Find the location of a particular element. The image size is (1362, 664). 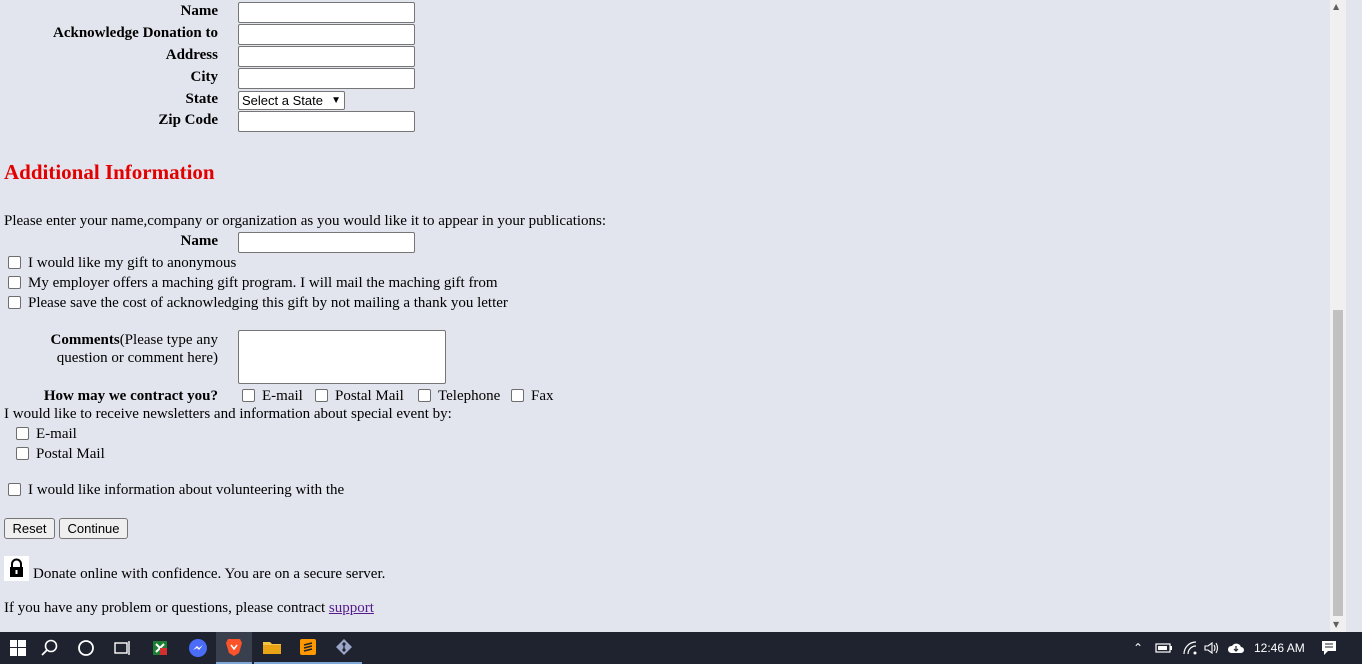

battery-icon is located at coordinates (1164, 648).